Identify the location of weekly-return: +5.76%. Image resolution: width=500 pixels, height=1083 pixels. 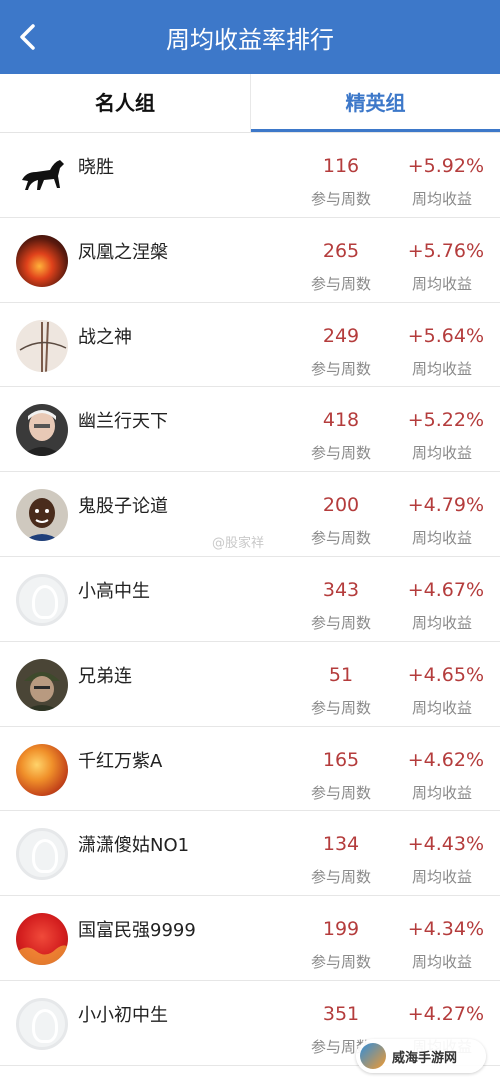
(445, 250).